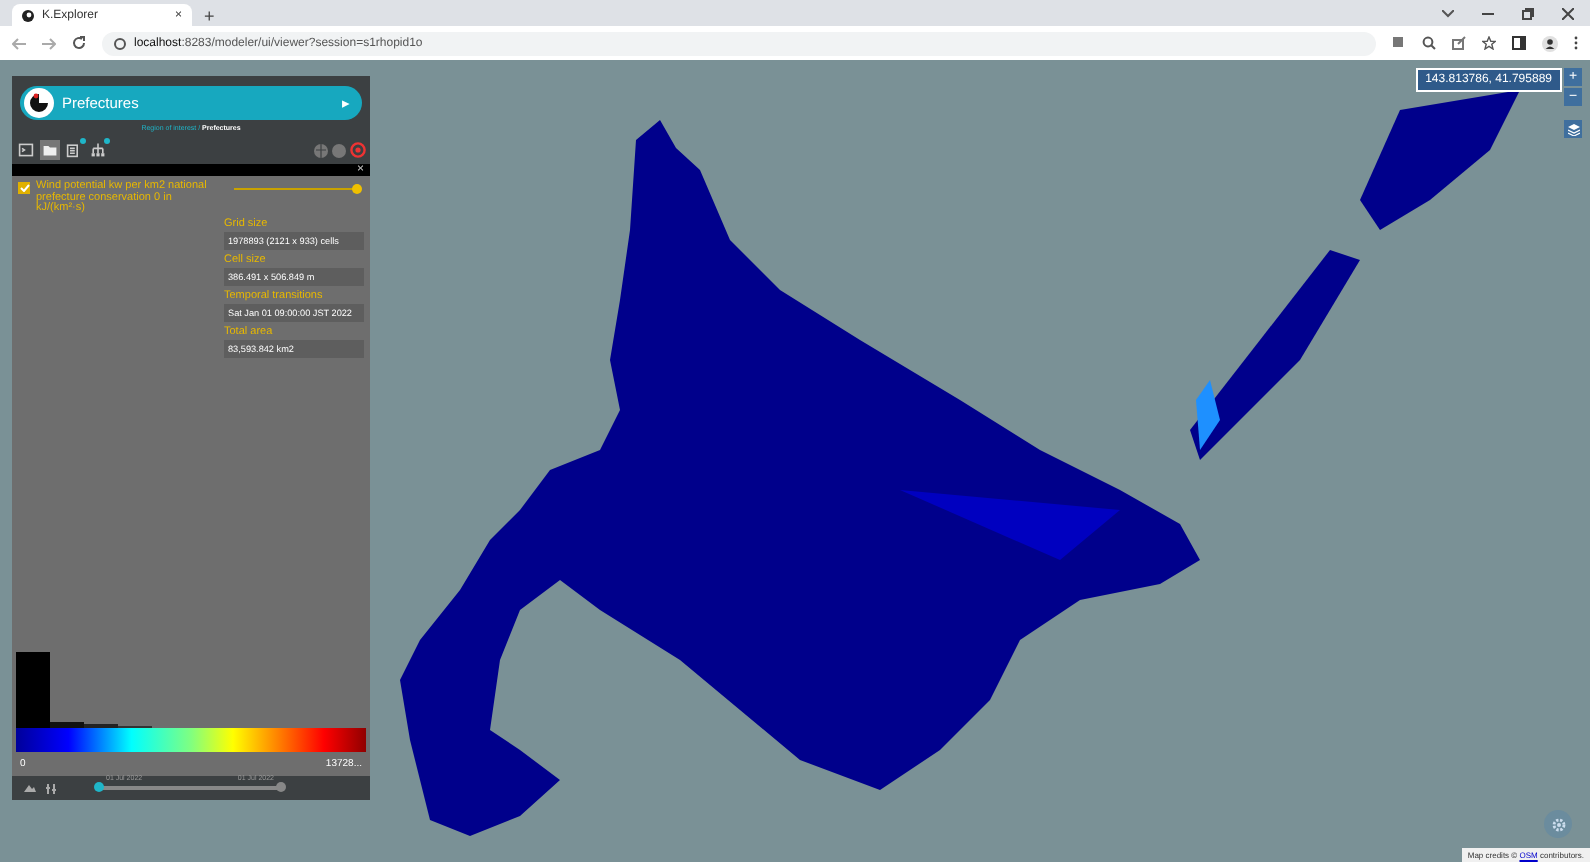 The width and height of the screenshot is (1590, 862). Describe the element at coordinates (281, 787) in the screenshot. I see `timeline-end-handle` at that location.